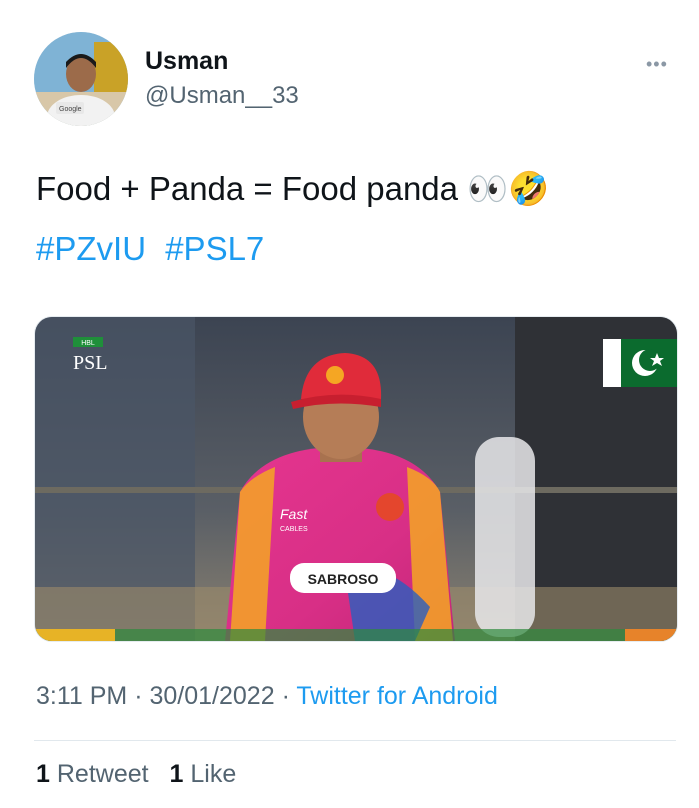 This screenshot has height=808, width=699. Describe the element at coordinates (343, 579) in the screenshot. I see `jersey-sponsor: SABROSO` at that location.